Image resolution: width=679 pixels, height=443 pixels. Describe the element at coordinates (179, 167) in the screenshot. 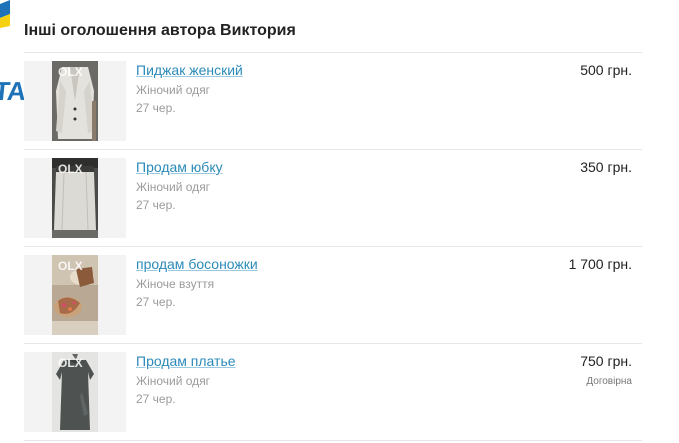

I see `listing-title-link: Продам юбку` at that location.